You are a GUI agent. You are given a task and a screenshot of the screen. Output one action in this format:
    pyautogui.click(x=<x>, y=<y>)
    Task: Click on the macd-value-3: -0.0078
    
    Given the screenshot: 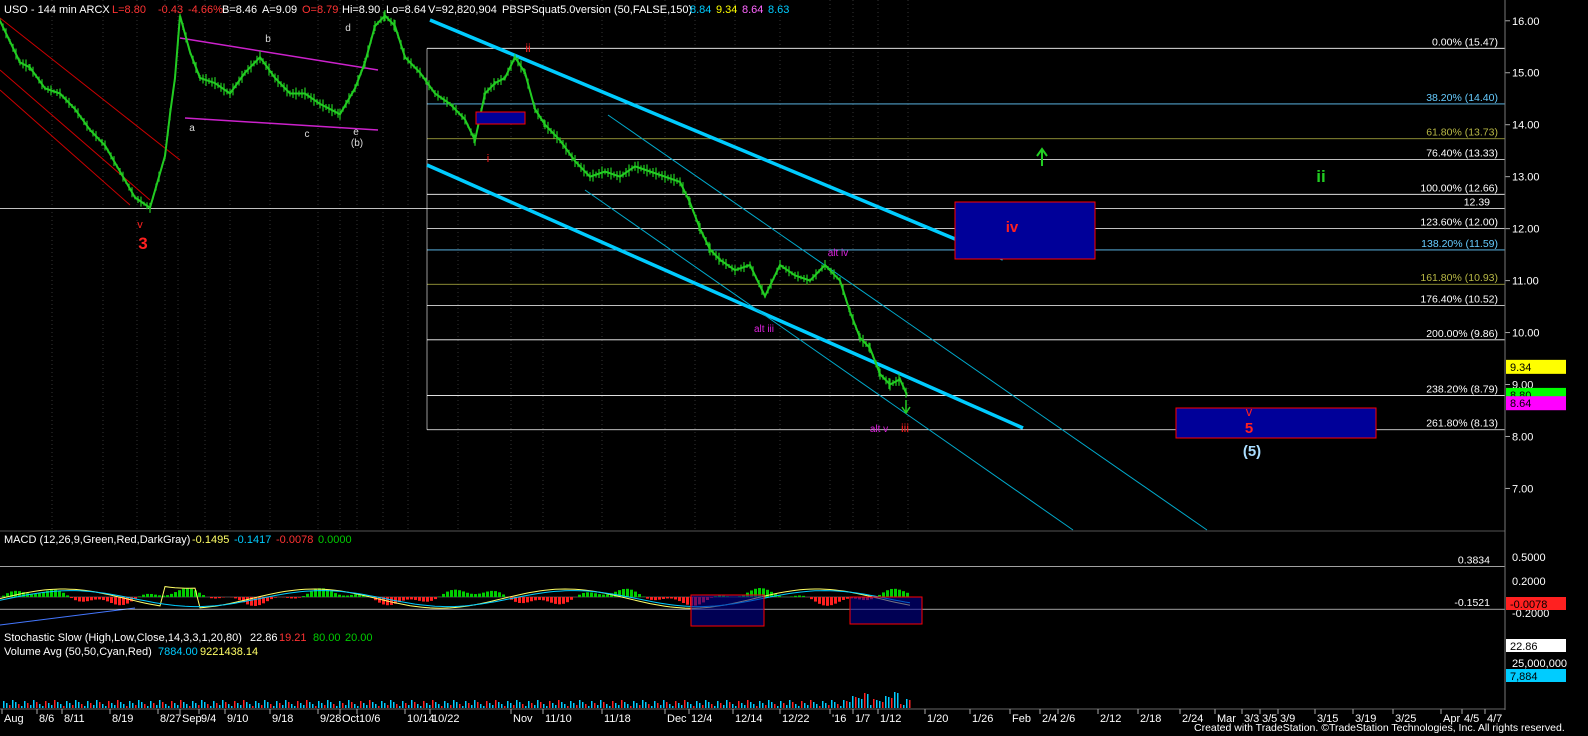 What is the action you would take?
    pyautogui.click(x=294, y=540)
    